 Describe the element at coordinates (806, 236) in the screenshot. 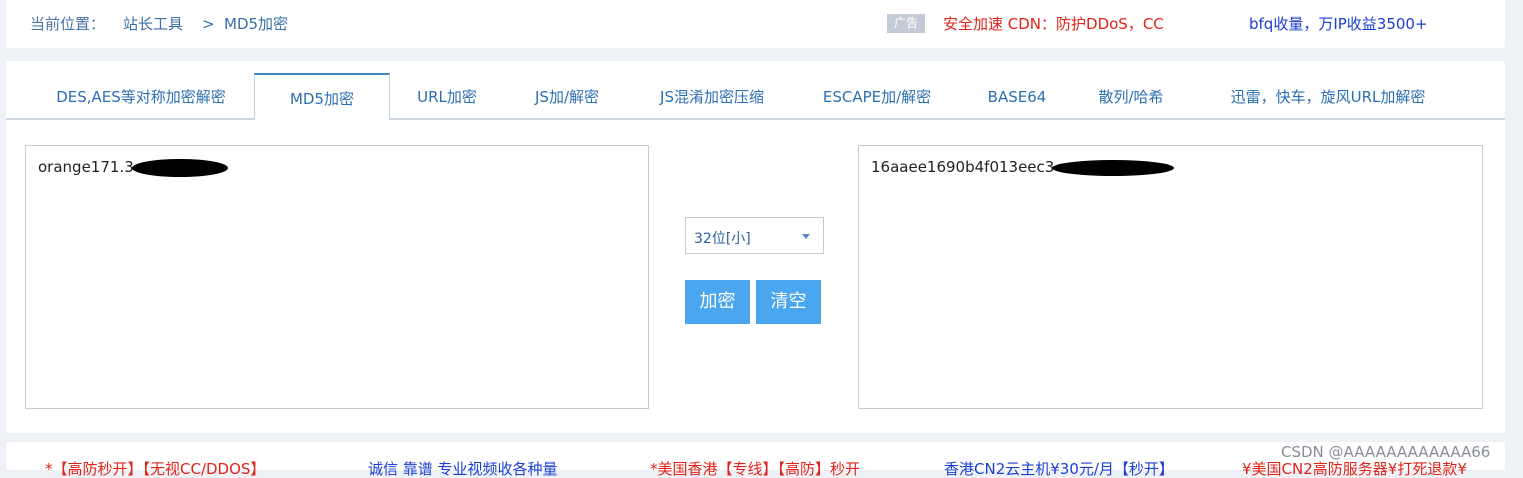

I see `chevron-down-icon` at that location.